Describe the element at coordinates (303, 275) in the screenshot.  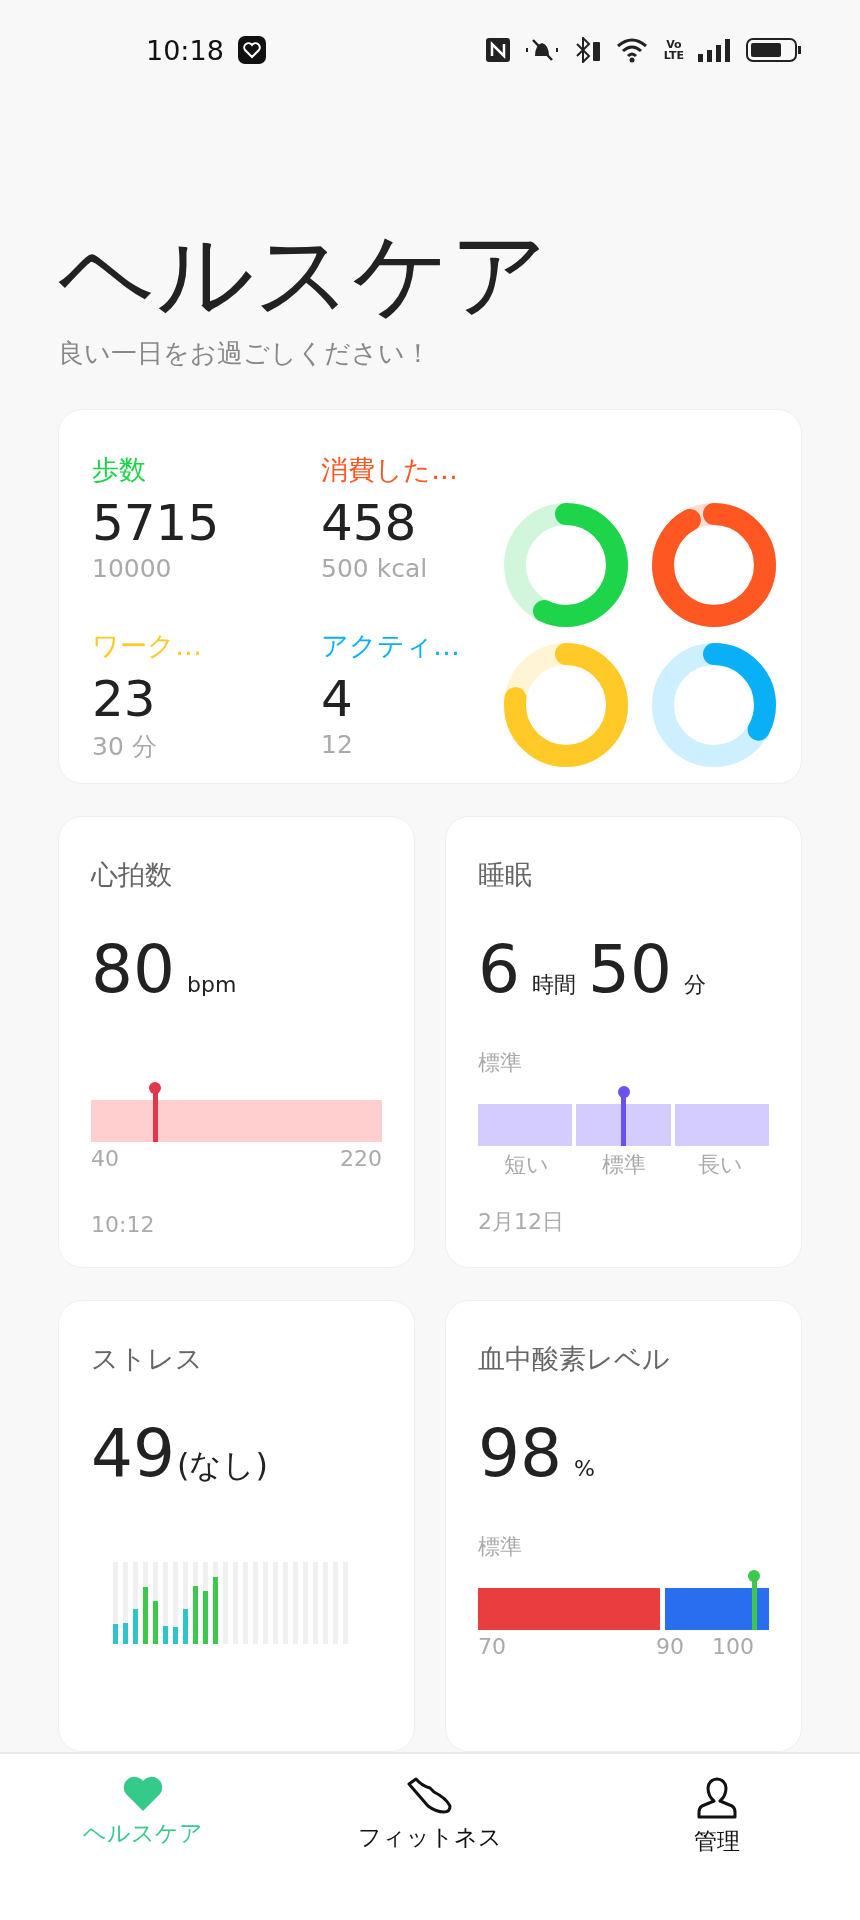
I see `page-title: ヘルスケア` at that location.